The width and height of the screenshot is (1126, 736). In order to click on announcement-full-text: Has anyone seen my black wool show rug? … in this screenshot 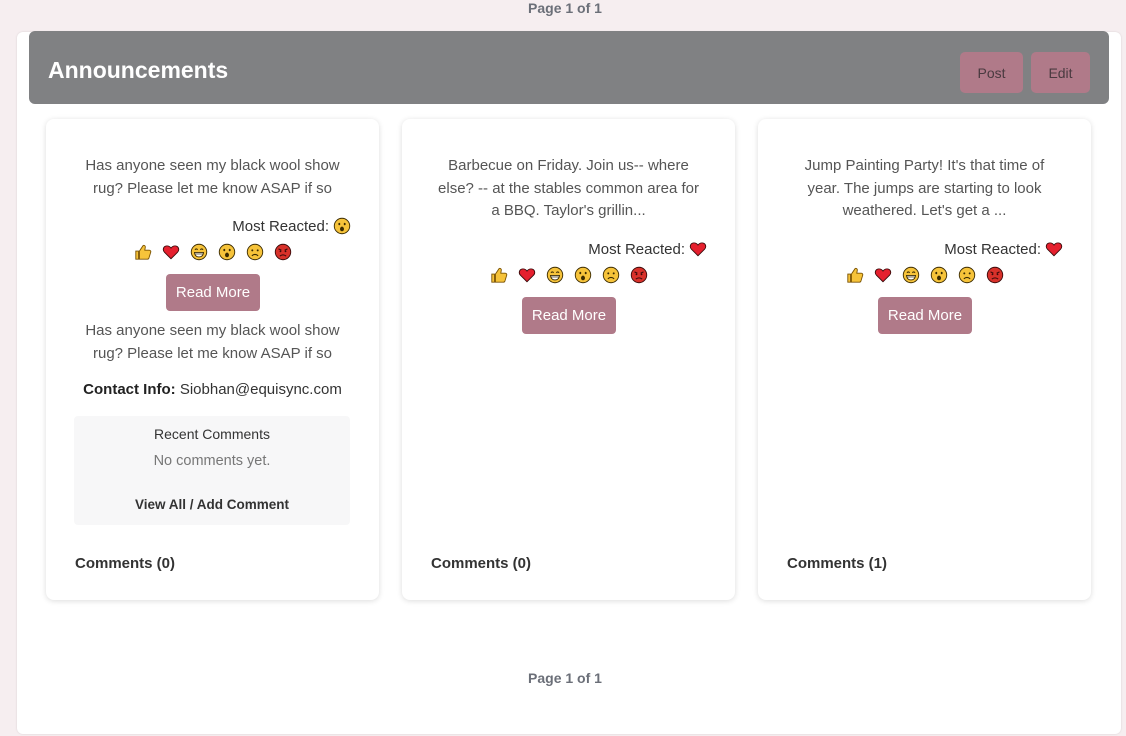, I will do `click(212, 342)`.